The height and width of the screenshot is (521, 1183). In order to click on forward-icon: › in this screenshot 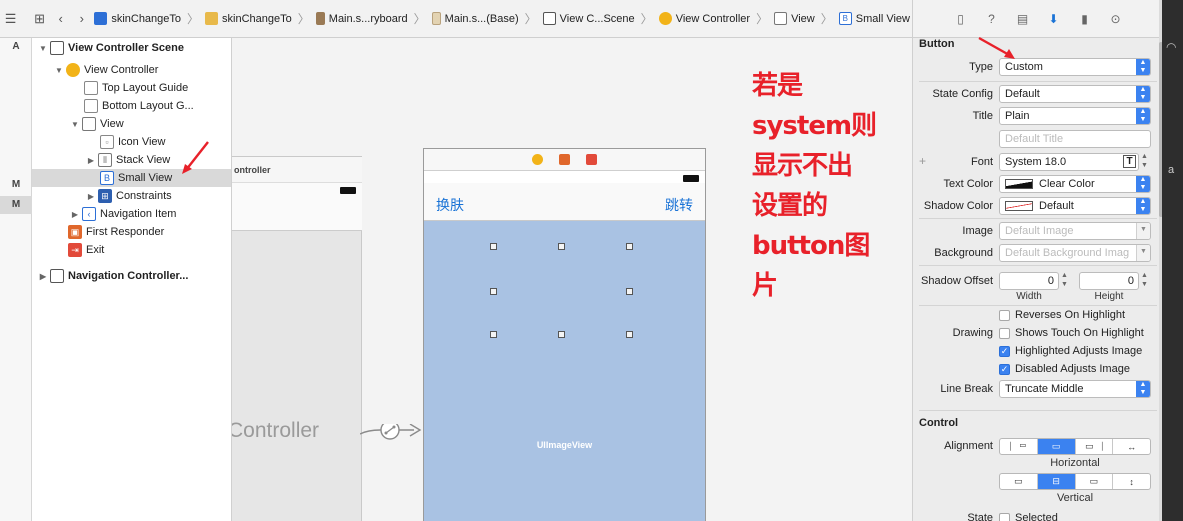, I will do `click(81, 19)`.